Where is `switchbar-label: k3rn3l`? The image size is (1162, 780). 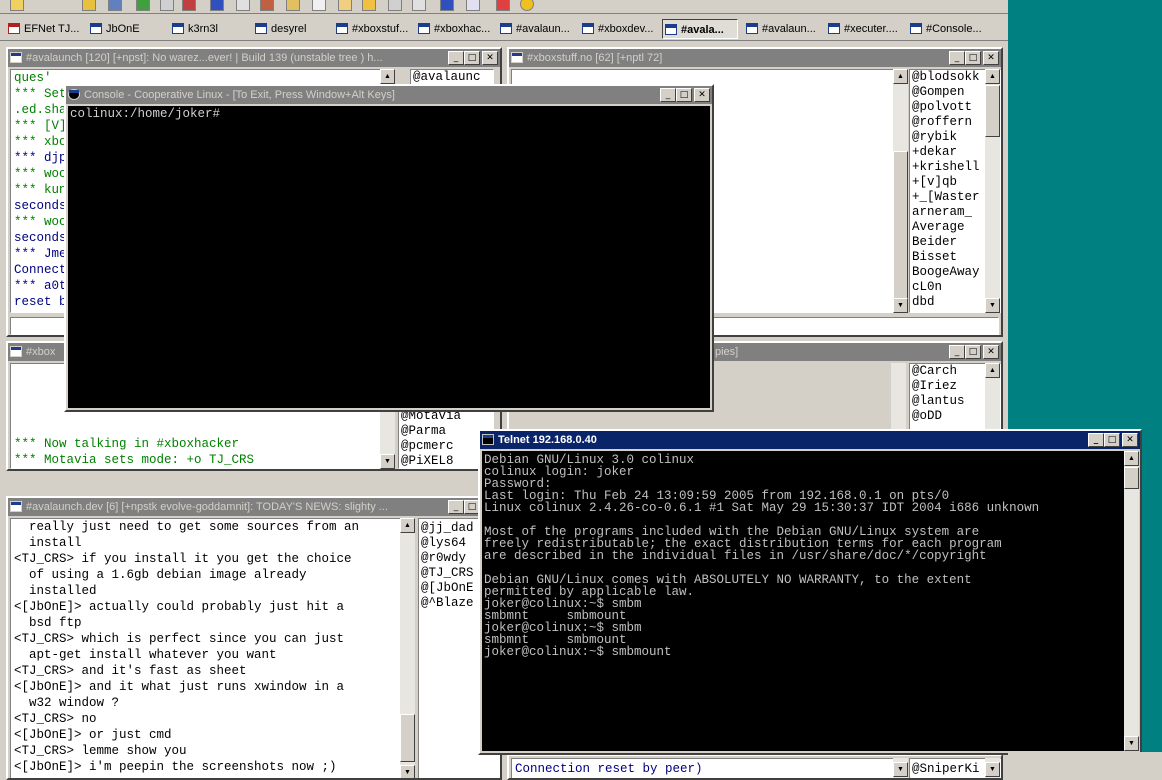
switchbar-label: k3rn3l is located at coordinates (203, 29).